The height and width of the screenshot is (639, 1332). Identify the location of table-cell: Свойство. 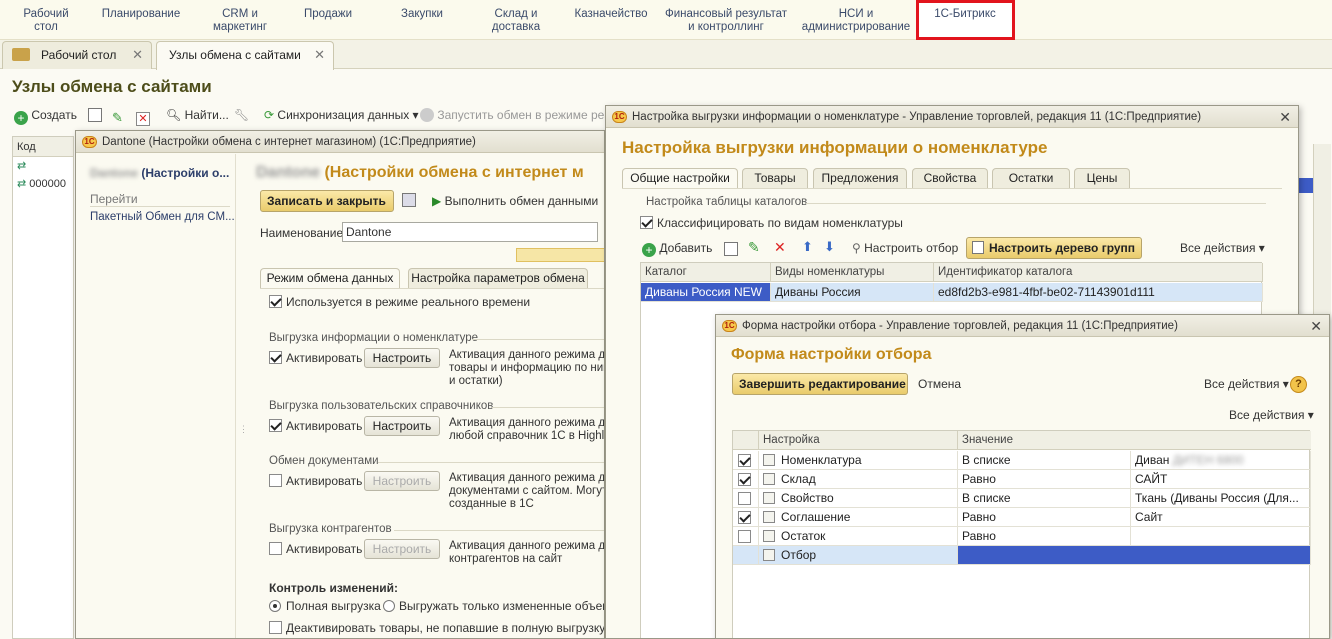
(858, 498).